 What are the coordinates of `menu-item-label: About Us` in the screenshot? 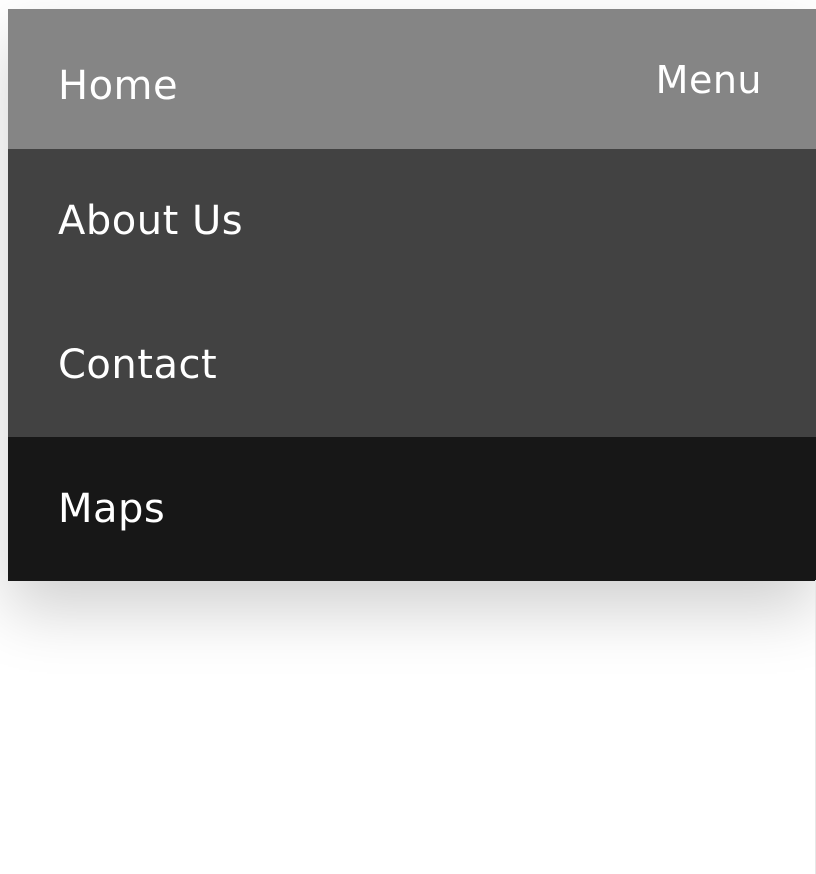 It's located at (151, 221).